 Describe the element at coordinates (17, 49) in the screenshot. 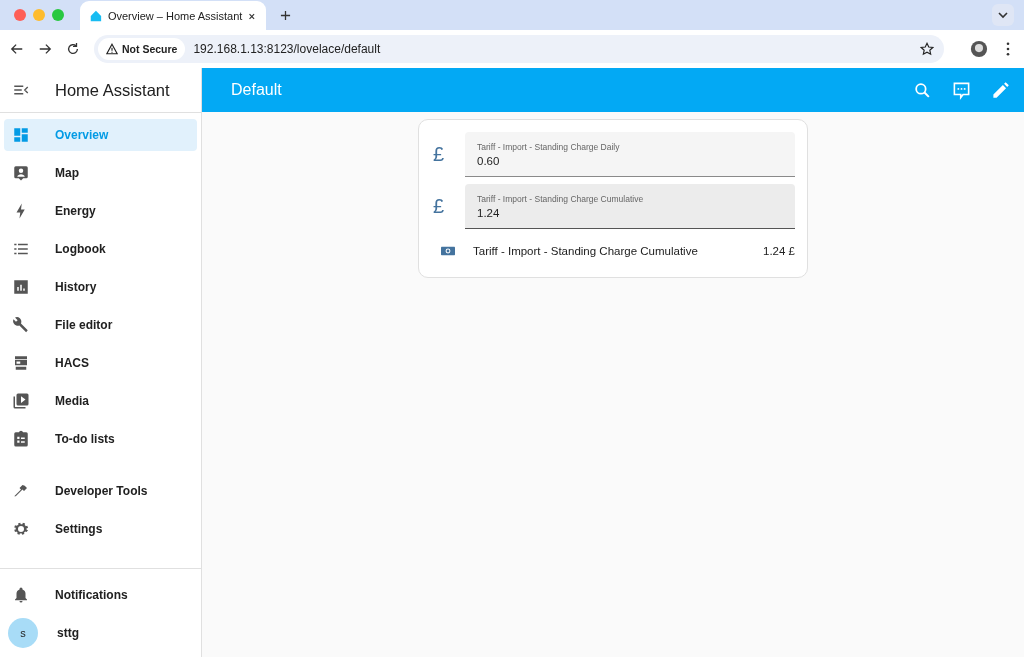

I see `back-arrow-icon` at that location.